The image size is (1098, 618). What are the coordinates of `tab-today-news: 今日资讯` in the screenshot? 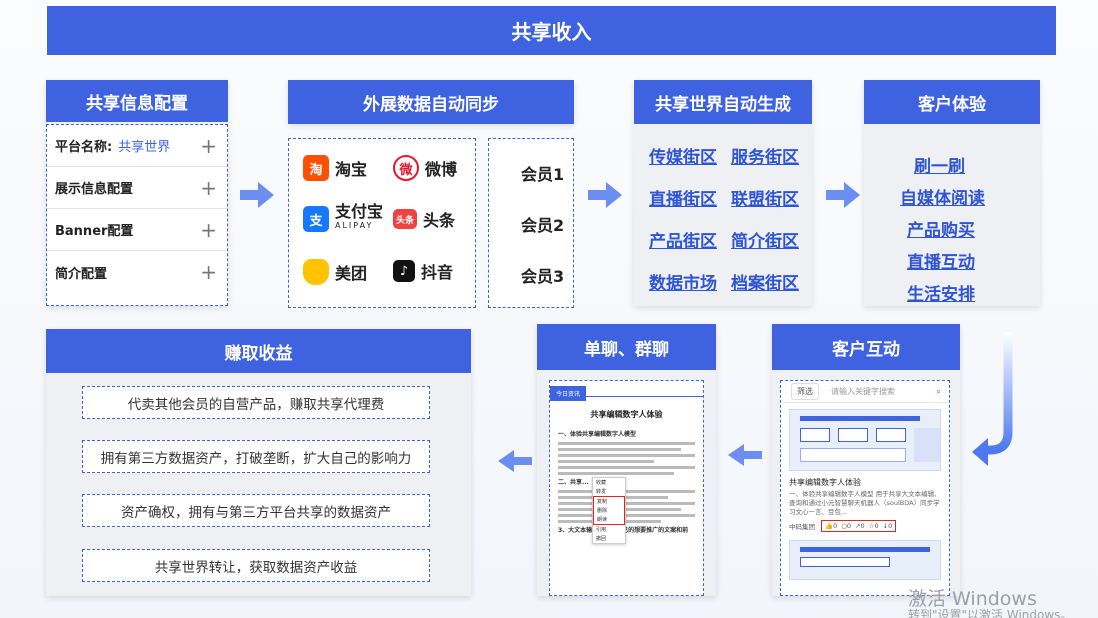 It's located at (568, 393).